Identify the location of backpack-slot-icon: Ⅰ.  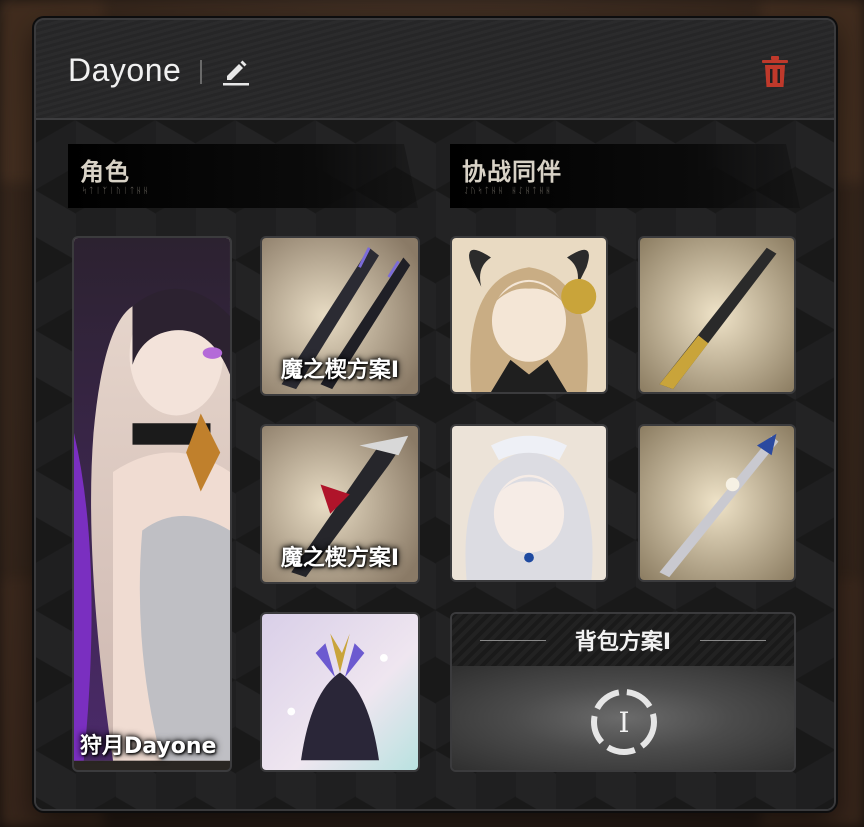
(624, 722).